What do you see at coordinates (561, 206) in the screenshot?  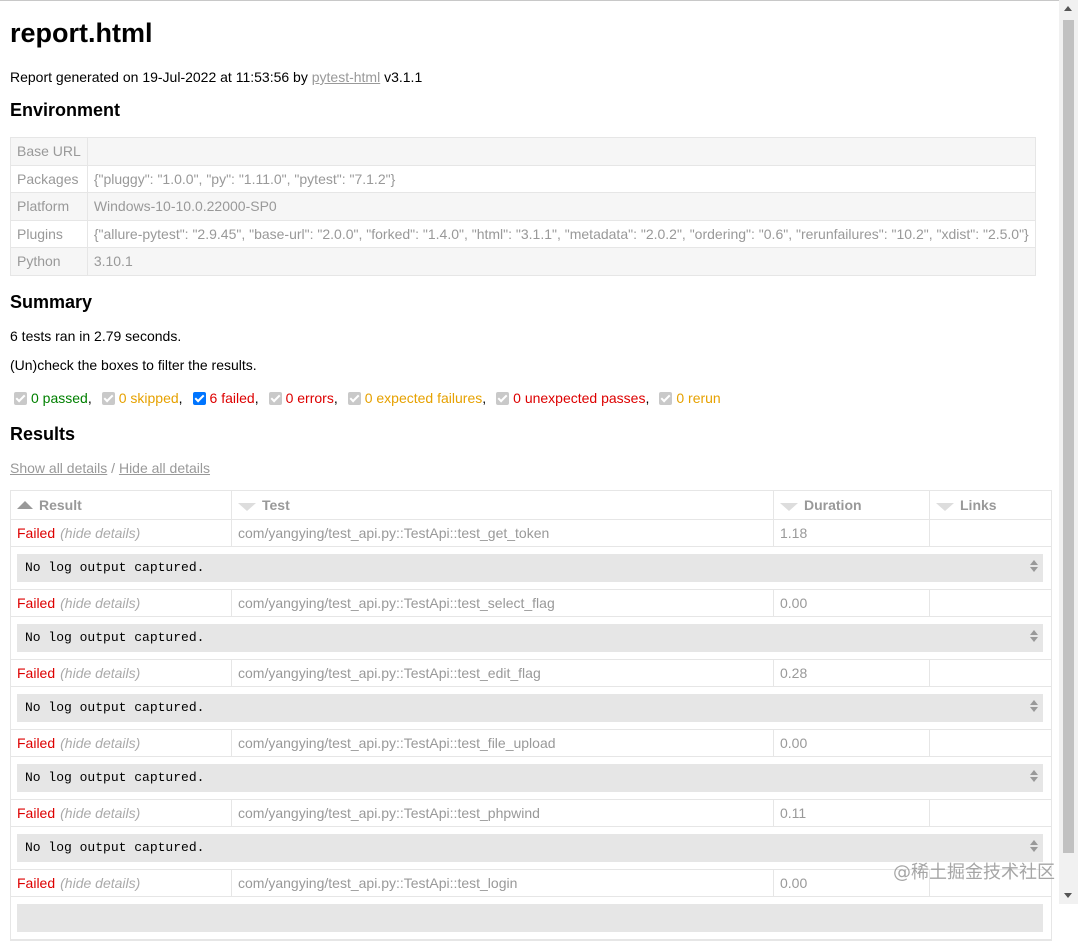 I see `env-value: Windows-10-10.0.22000-SP0` at bounding box center [561, 206].